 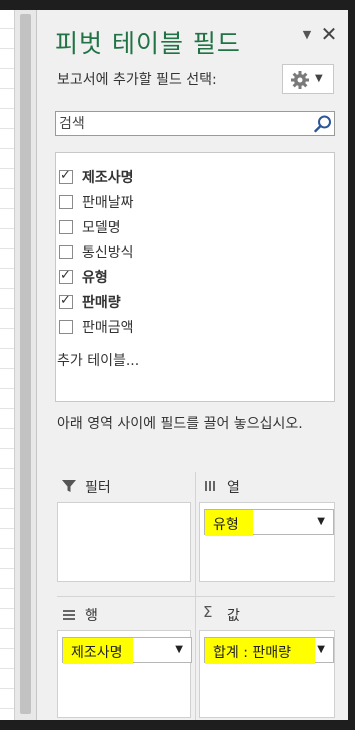 What do you see at coordinates (124, 542) in the screenshot?
I see `filters-drop-zone` at bounding box center [124, 542].